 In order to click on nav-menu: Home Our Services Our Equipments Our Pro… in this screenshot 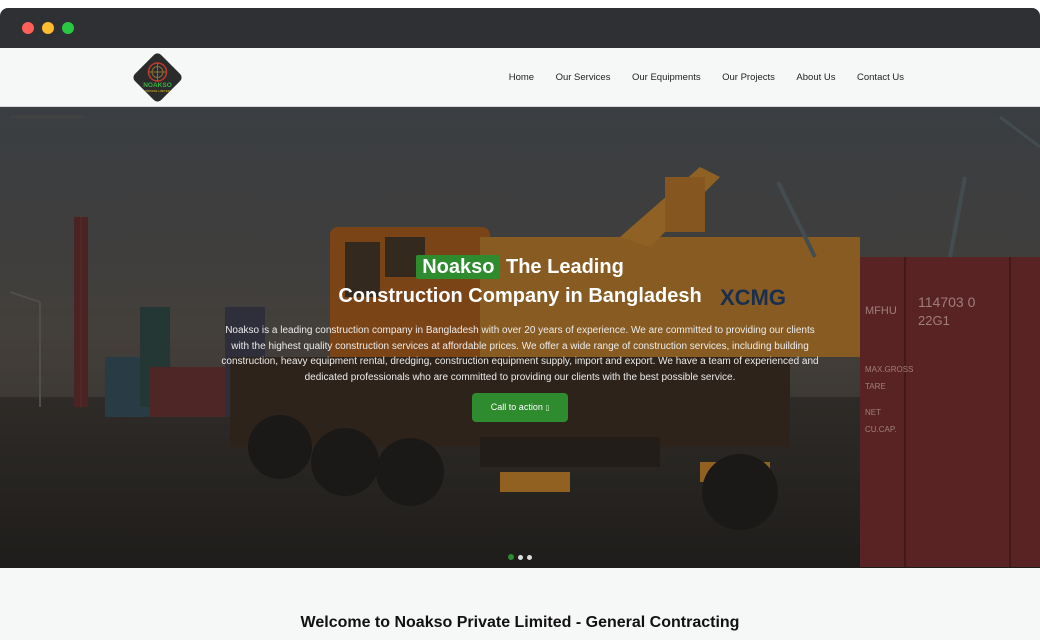, I will do `click(695, 77)`.